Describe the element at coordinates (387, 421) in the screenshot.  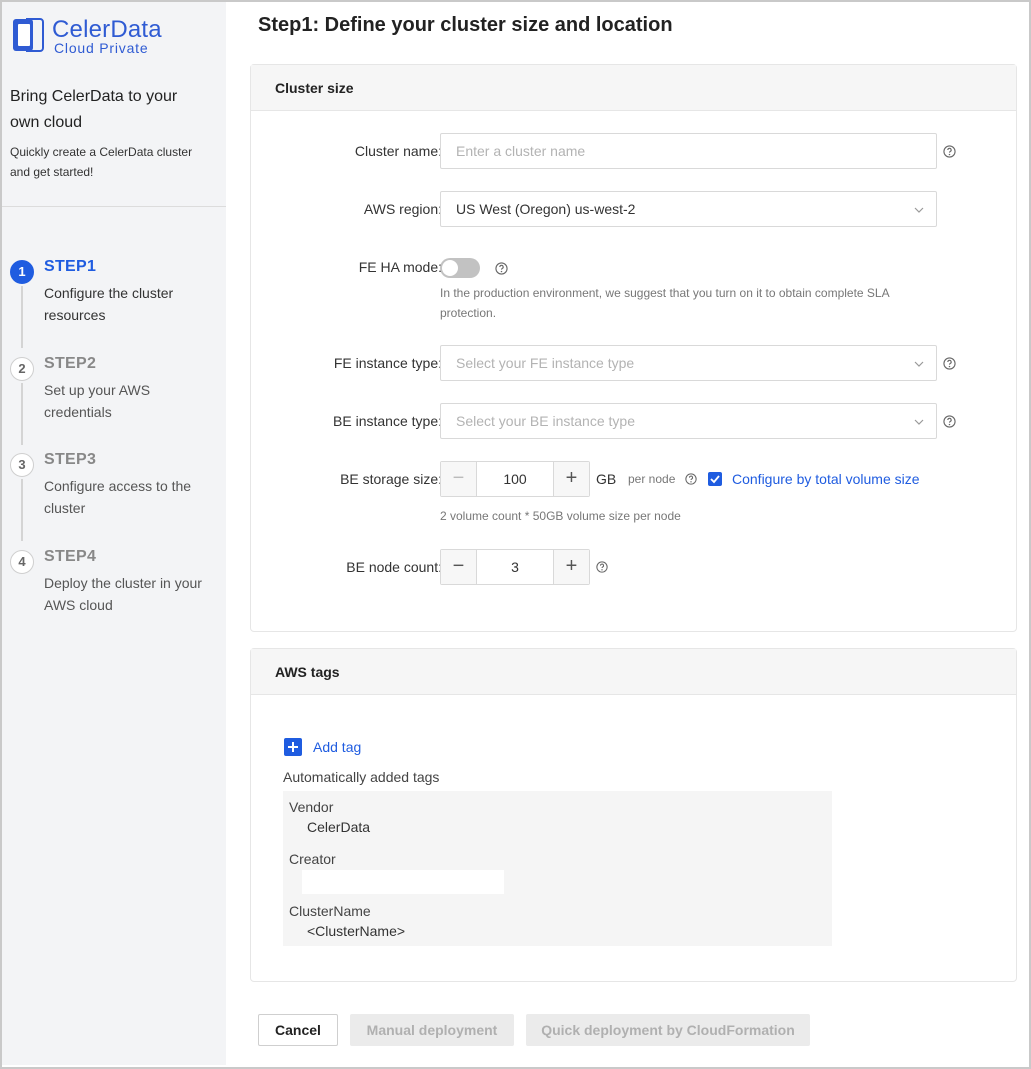
I see `be-instance-type-label: BE instance type:` at that location.